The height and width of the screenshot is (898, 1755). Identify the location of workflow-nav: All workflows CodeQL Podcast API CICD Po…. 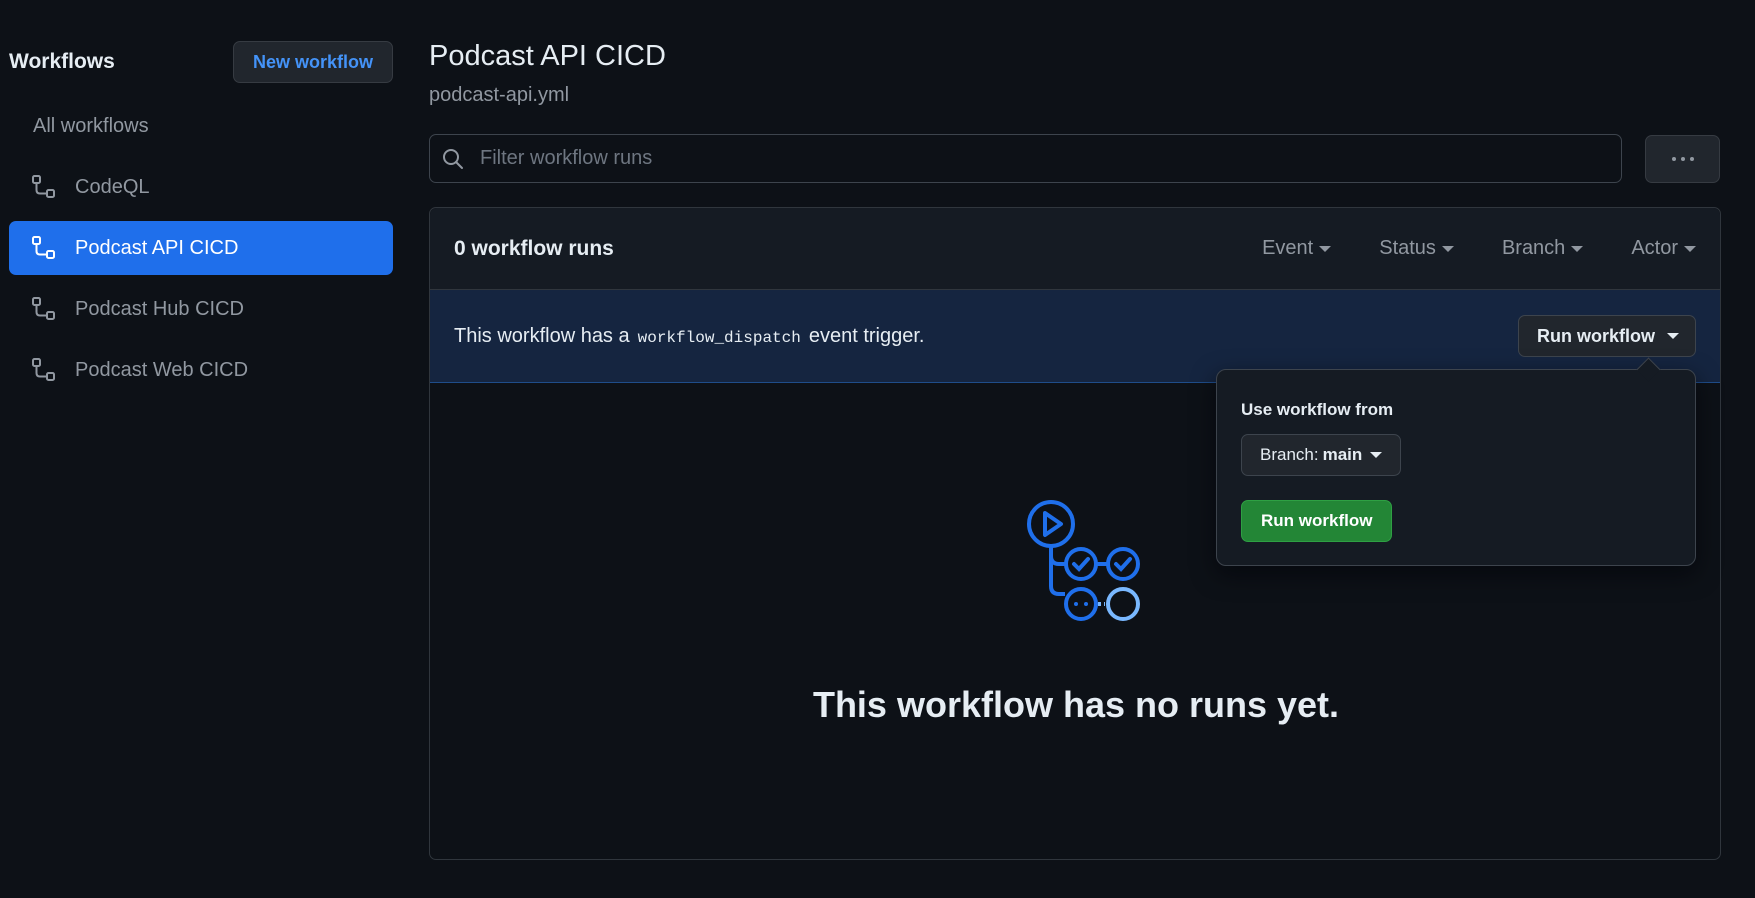
(201, 248).